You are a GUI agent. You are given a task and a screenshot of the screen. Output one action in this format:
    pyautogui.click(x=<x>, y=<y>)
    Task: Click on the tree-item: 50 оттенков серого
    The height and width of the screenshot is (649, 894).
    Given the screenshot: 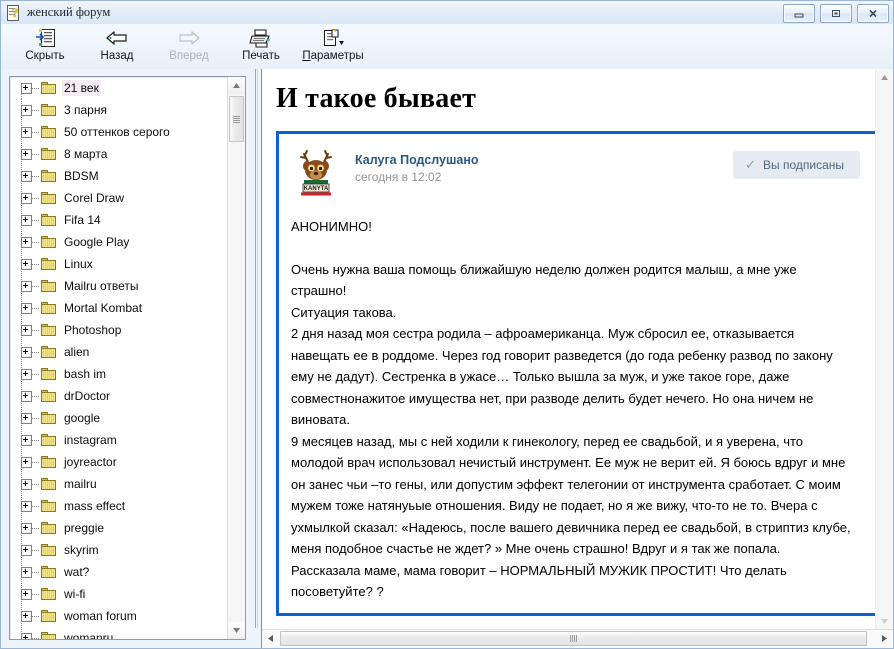 What is the action you would take?
    pyautogui.click(x=119, y=132)
    